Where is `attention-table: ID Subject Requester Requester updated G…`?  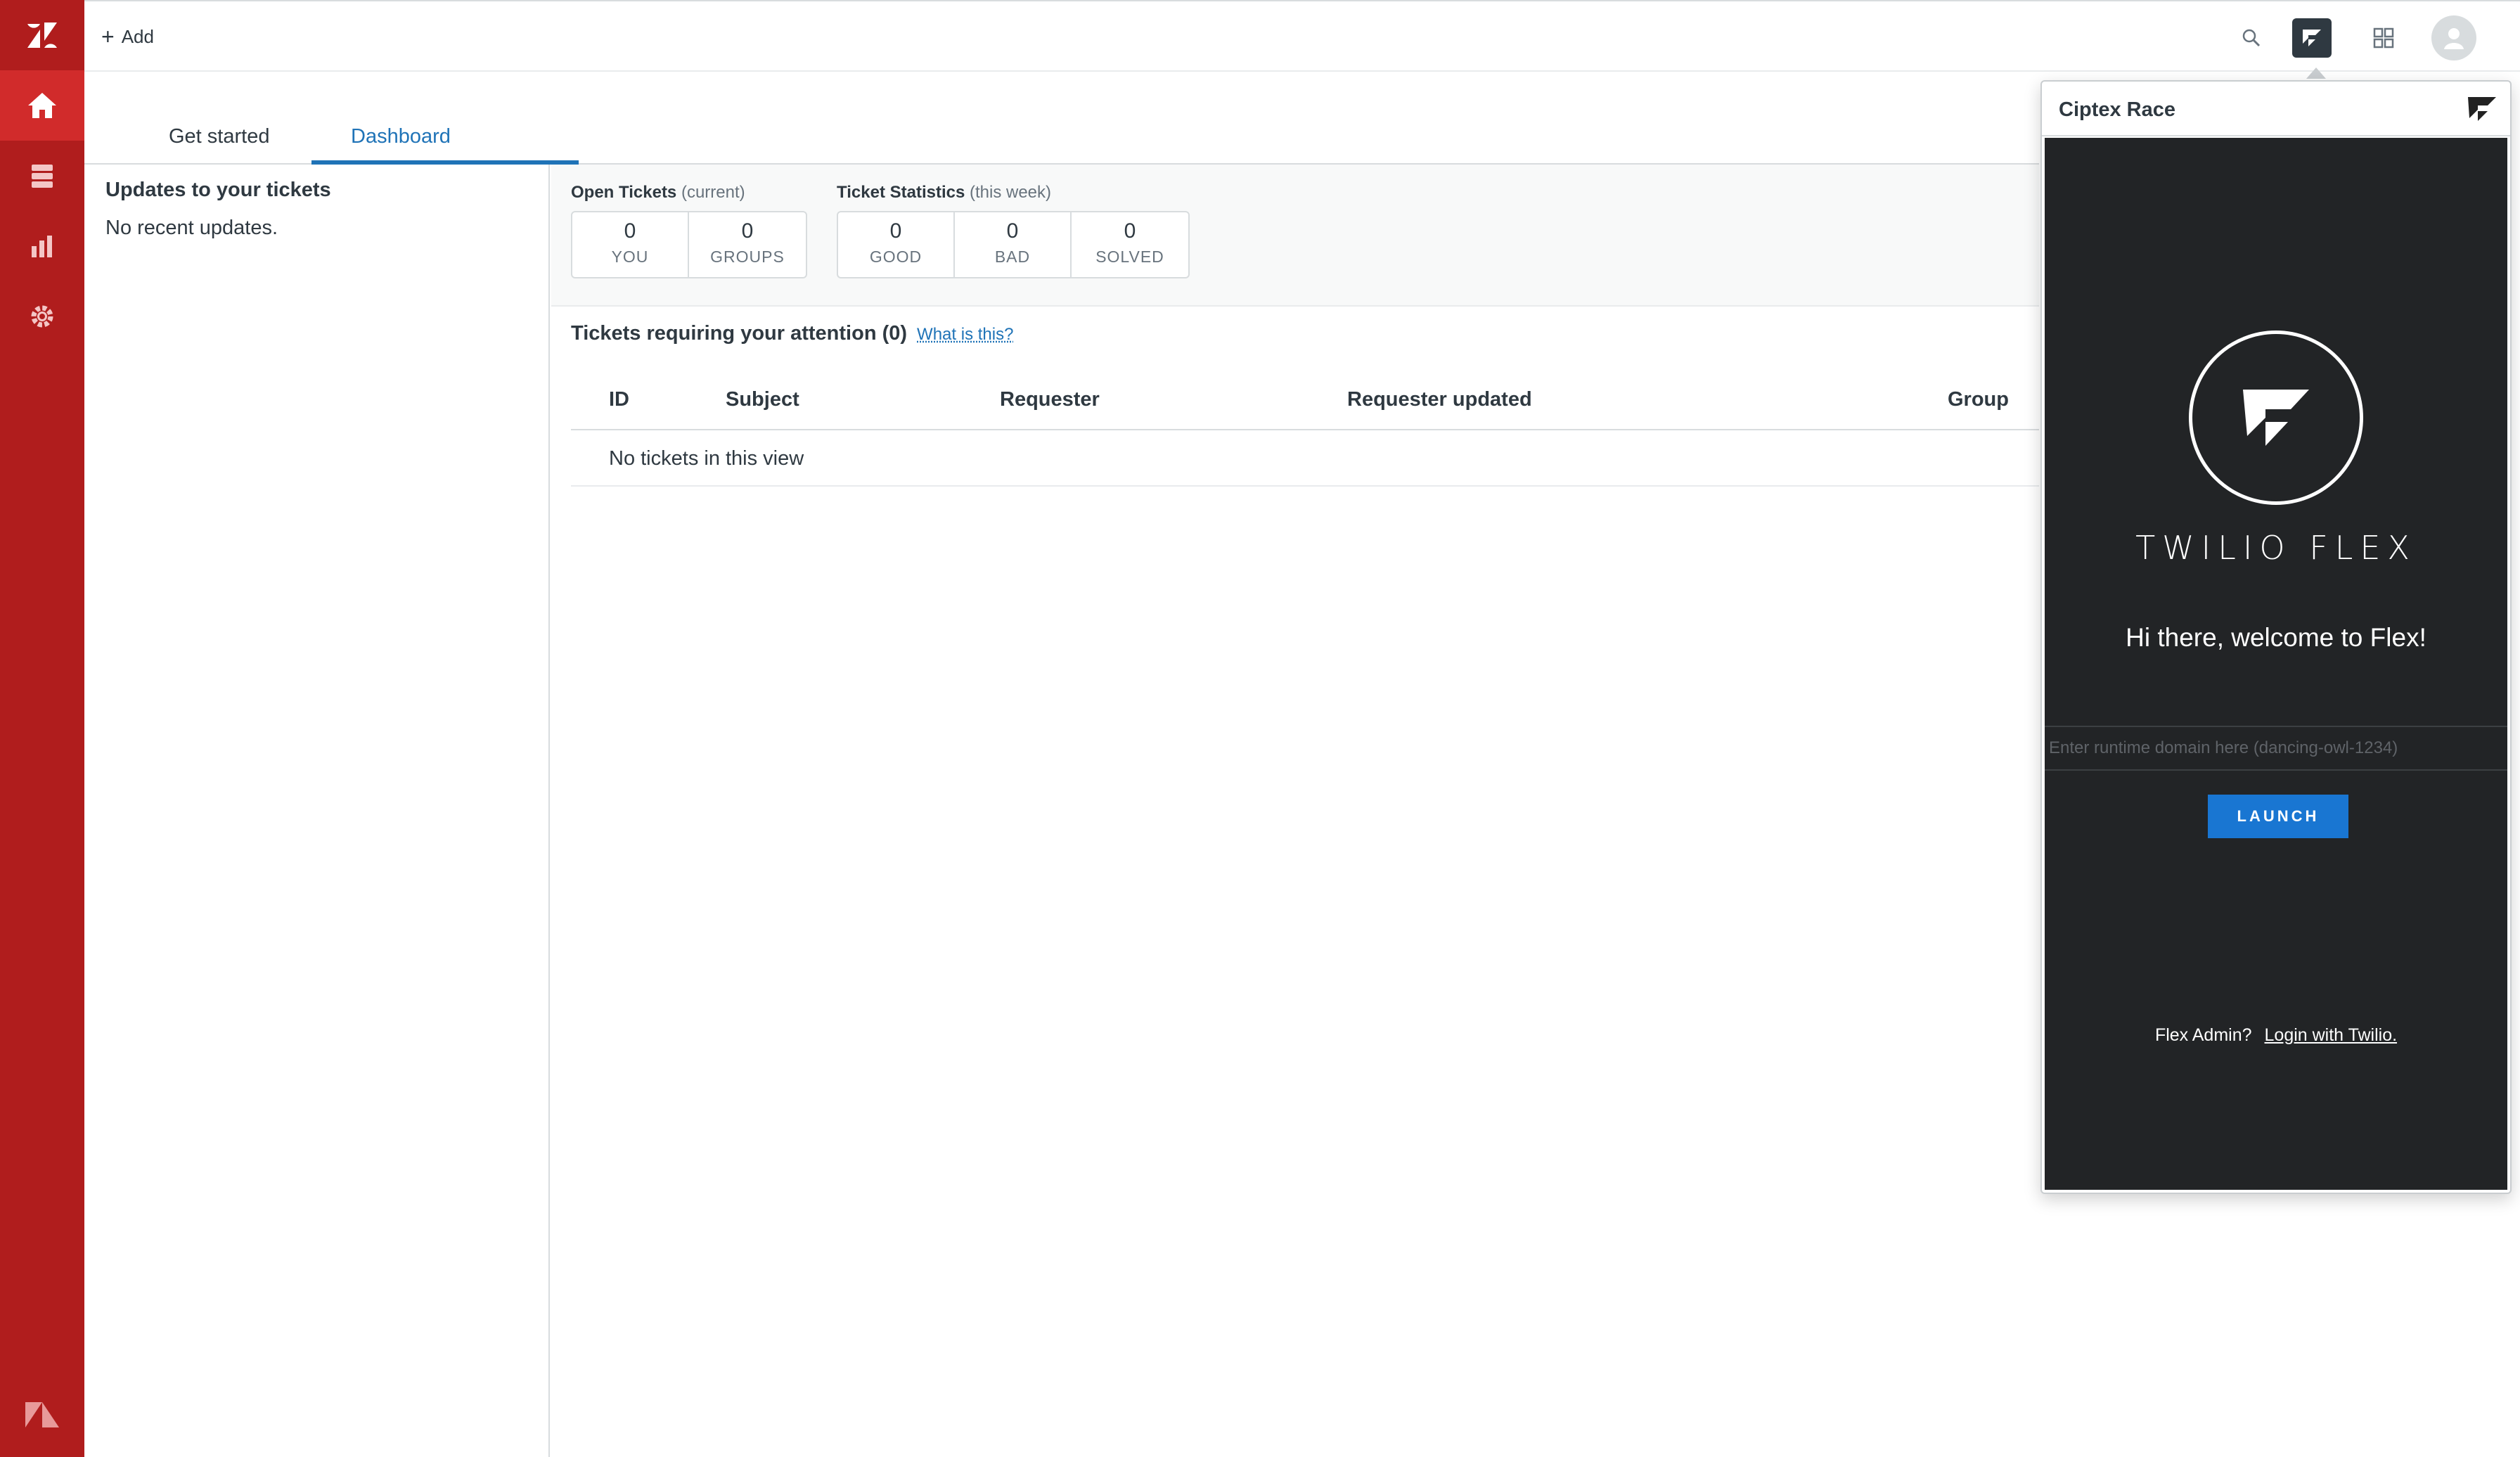
attention-table: ID Subject Requester Requester updated G… is located at coordinates (1305, 430).